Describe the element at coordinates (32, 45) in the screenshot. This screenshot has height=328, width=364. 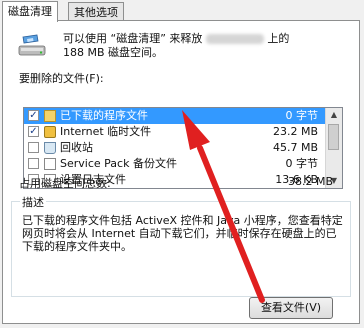
I see `disk-cleanup-icon` at that location.